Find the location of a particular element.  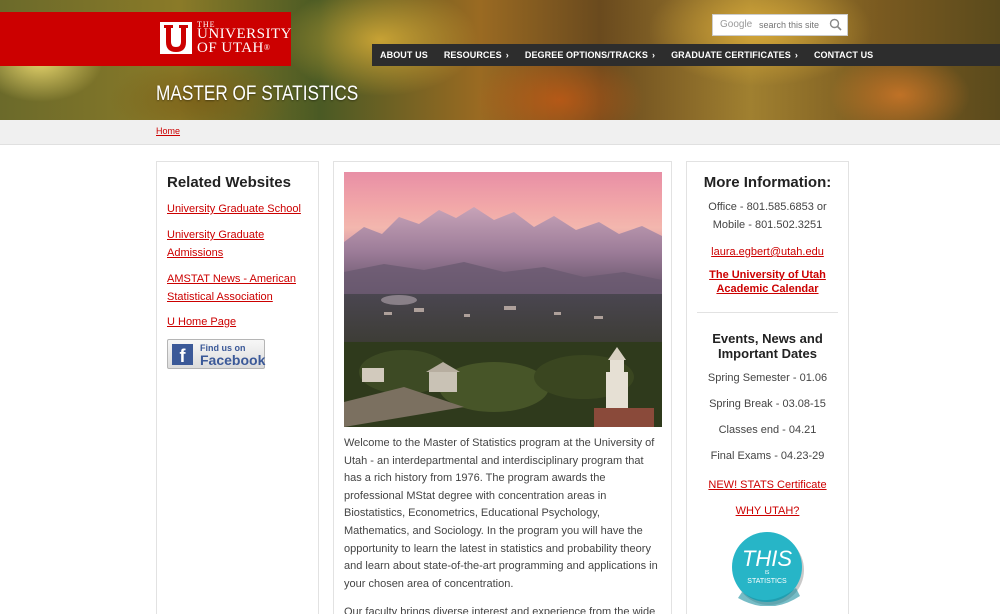

google-brand: Google is located at coordinates (736, 24).